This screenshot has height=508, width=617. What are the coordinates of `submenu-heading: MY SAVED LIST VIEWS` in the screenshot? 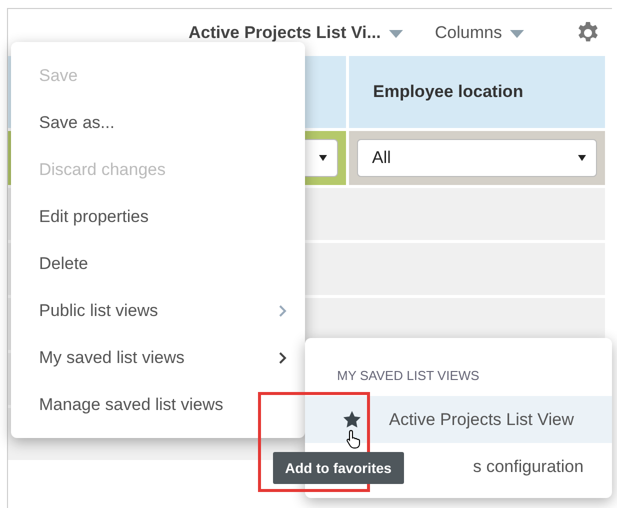 It's located at (408, 376).